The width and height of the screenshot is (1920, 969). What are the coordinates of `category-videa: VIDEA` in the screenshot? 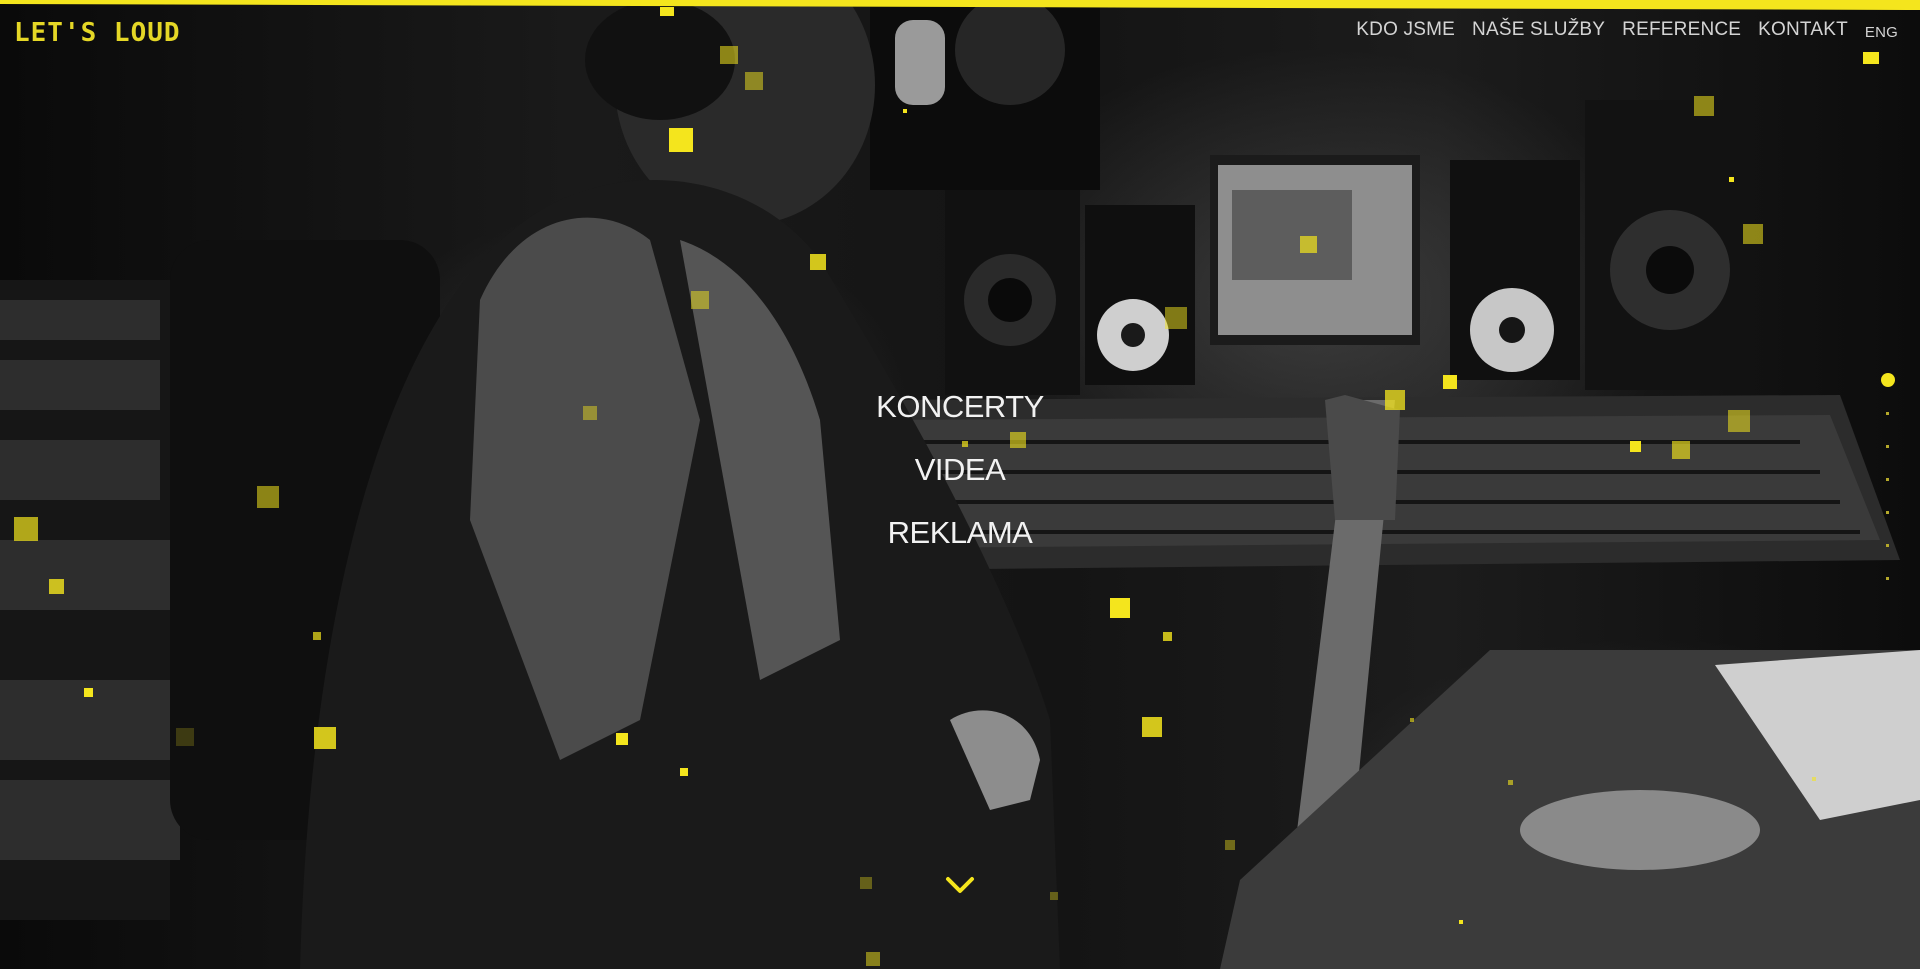 It's located at (960, 469).